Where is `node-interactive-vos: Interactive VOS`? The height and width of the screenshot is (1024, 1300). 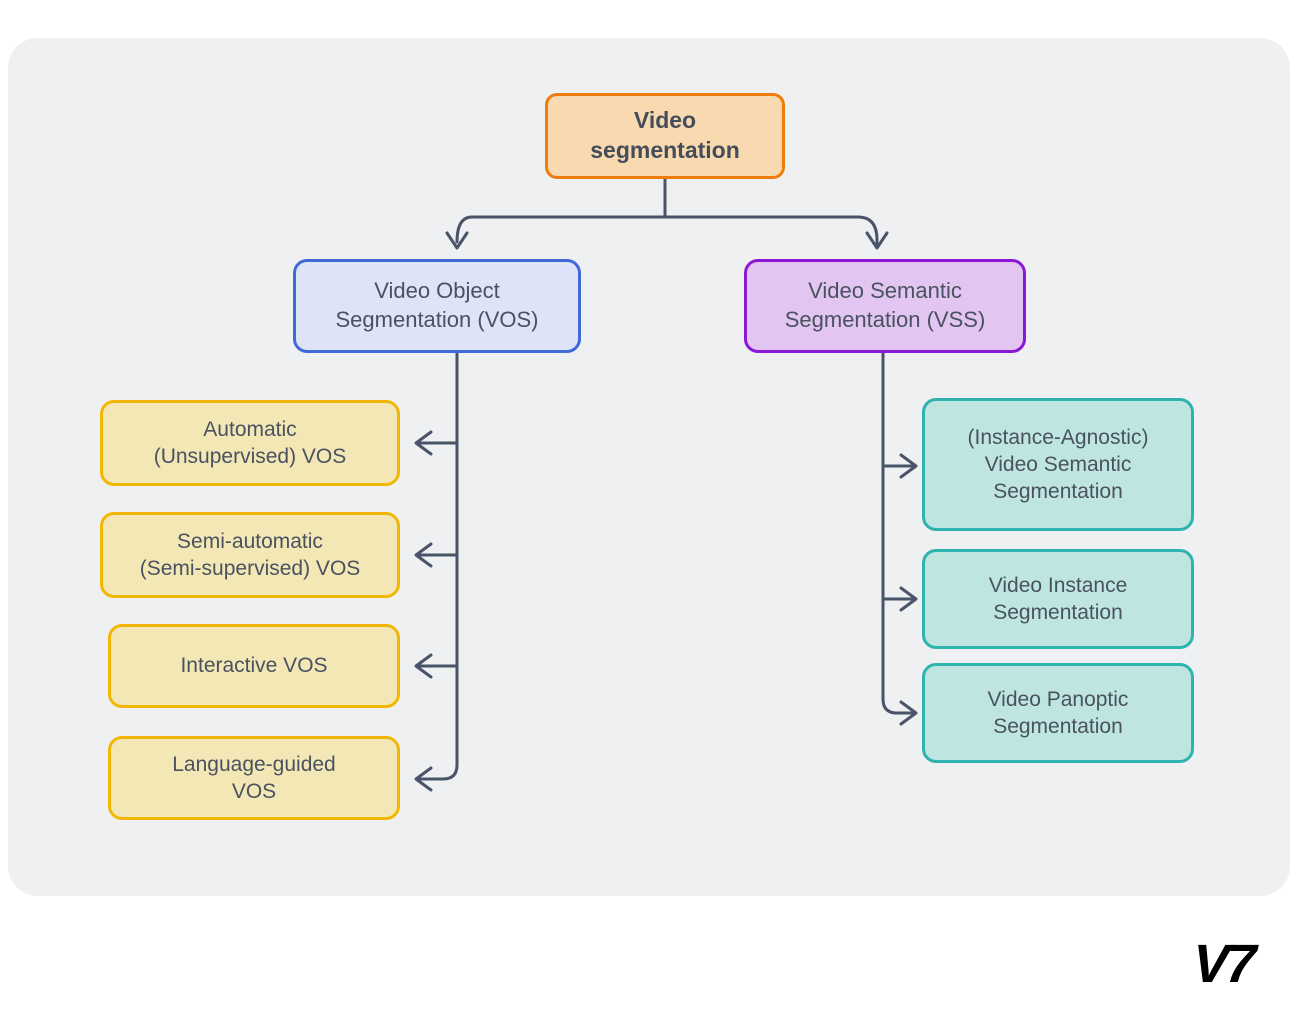 node-interactive-vos: Interactive VOS is located at coordinates (254, 666).